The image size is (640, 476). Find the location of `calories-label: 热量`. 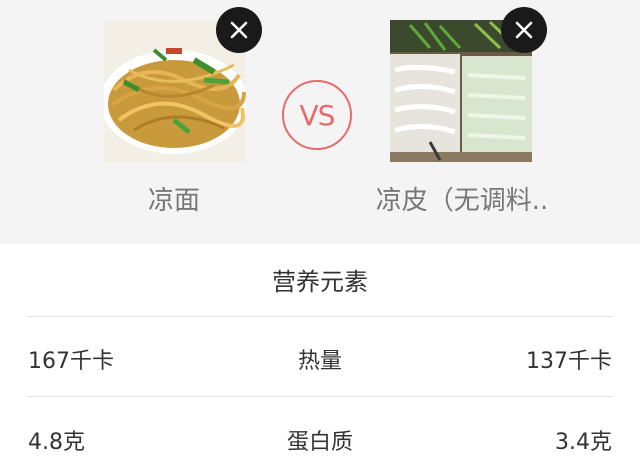

calories-label: 热量 is located at coordinates (319, 361).